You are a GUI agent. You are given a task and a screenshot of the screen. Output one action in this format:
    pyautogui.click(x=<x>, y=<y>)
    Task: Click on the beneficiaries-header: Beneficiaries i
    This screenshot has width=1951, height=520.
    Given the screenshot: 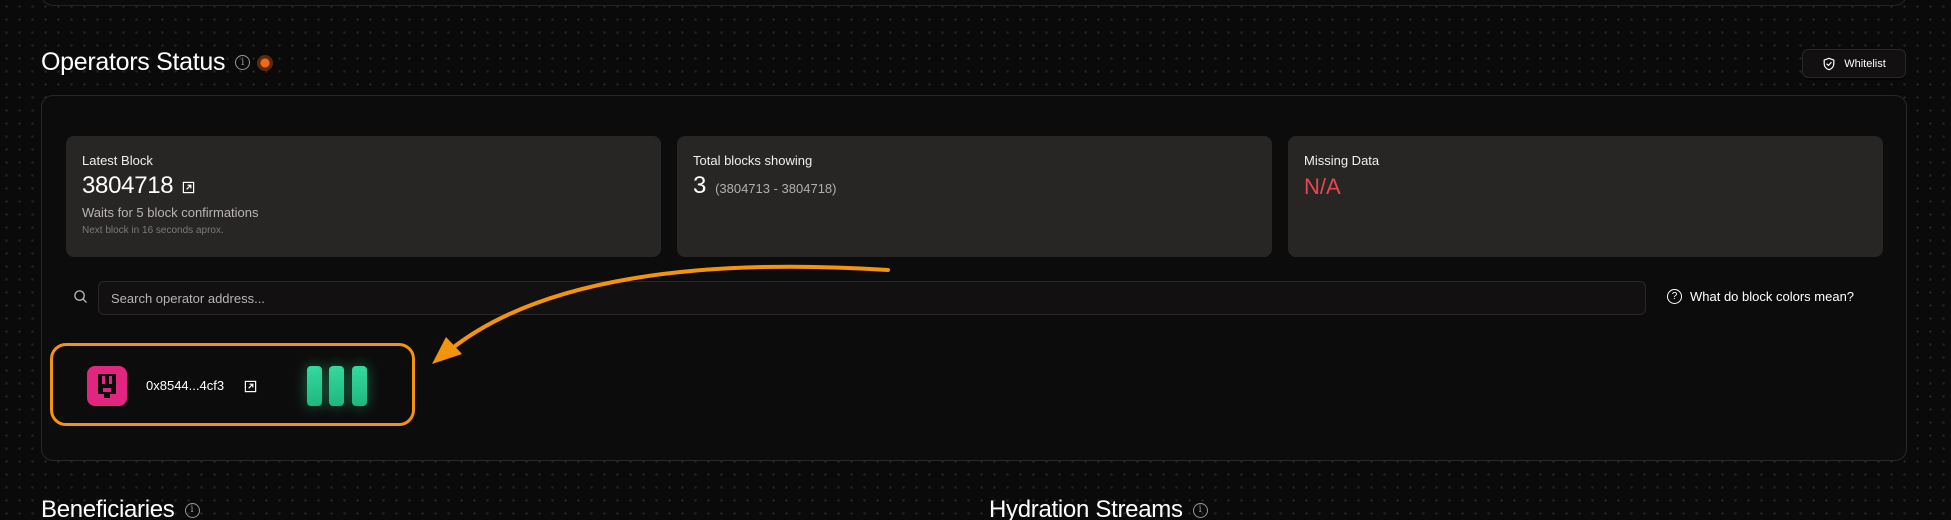 What is the action you would take?
    pyautogui.click(x=120, y=508)
    